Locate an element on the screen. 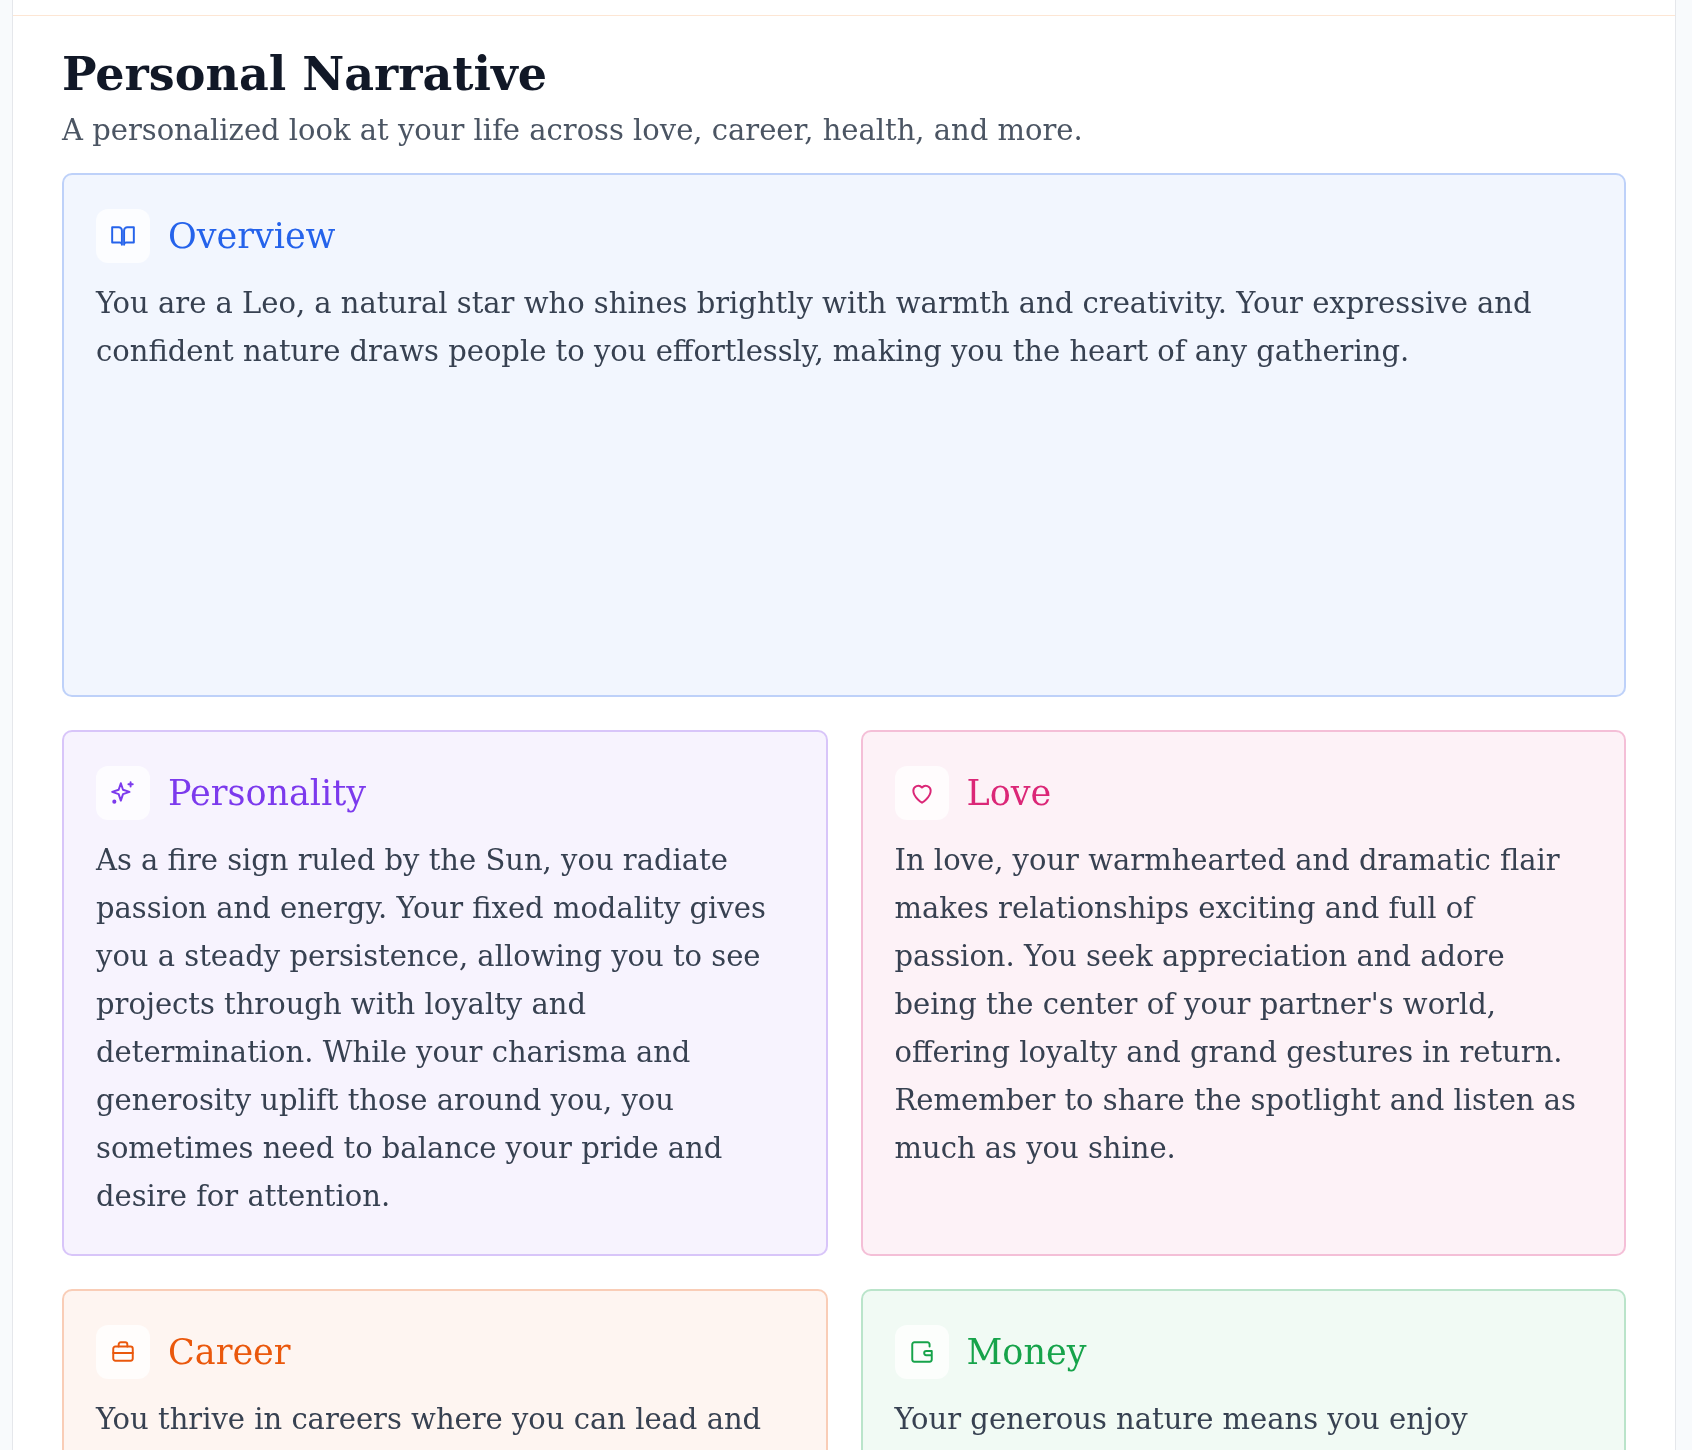 The image size is (1692, 1450). section-text: As a fire sign ruled by the Sun, you radiate passion and energy. Your fixed modality gives you a steady persistence, allowing you to see projects through with loyalty and determination. While your charisma and generosity uplift those around you, you sometimes need to balance your pride and desire for attention. is located at coordinates (431, 1029).